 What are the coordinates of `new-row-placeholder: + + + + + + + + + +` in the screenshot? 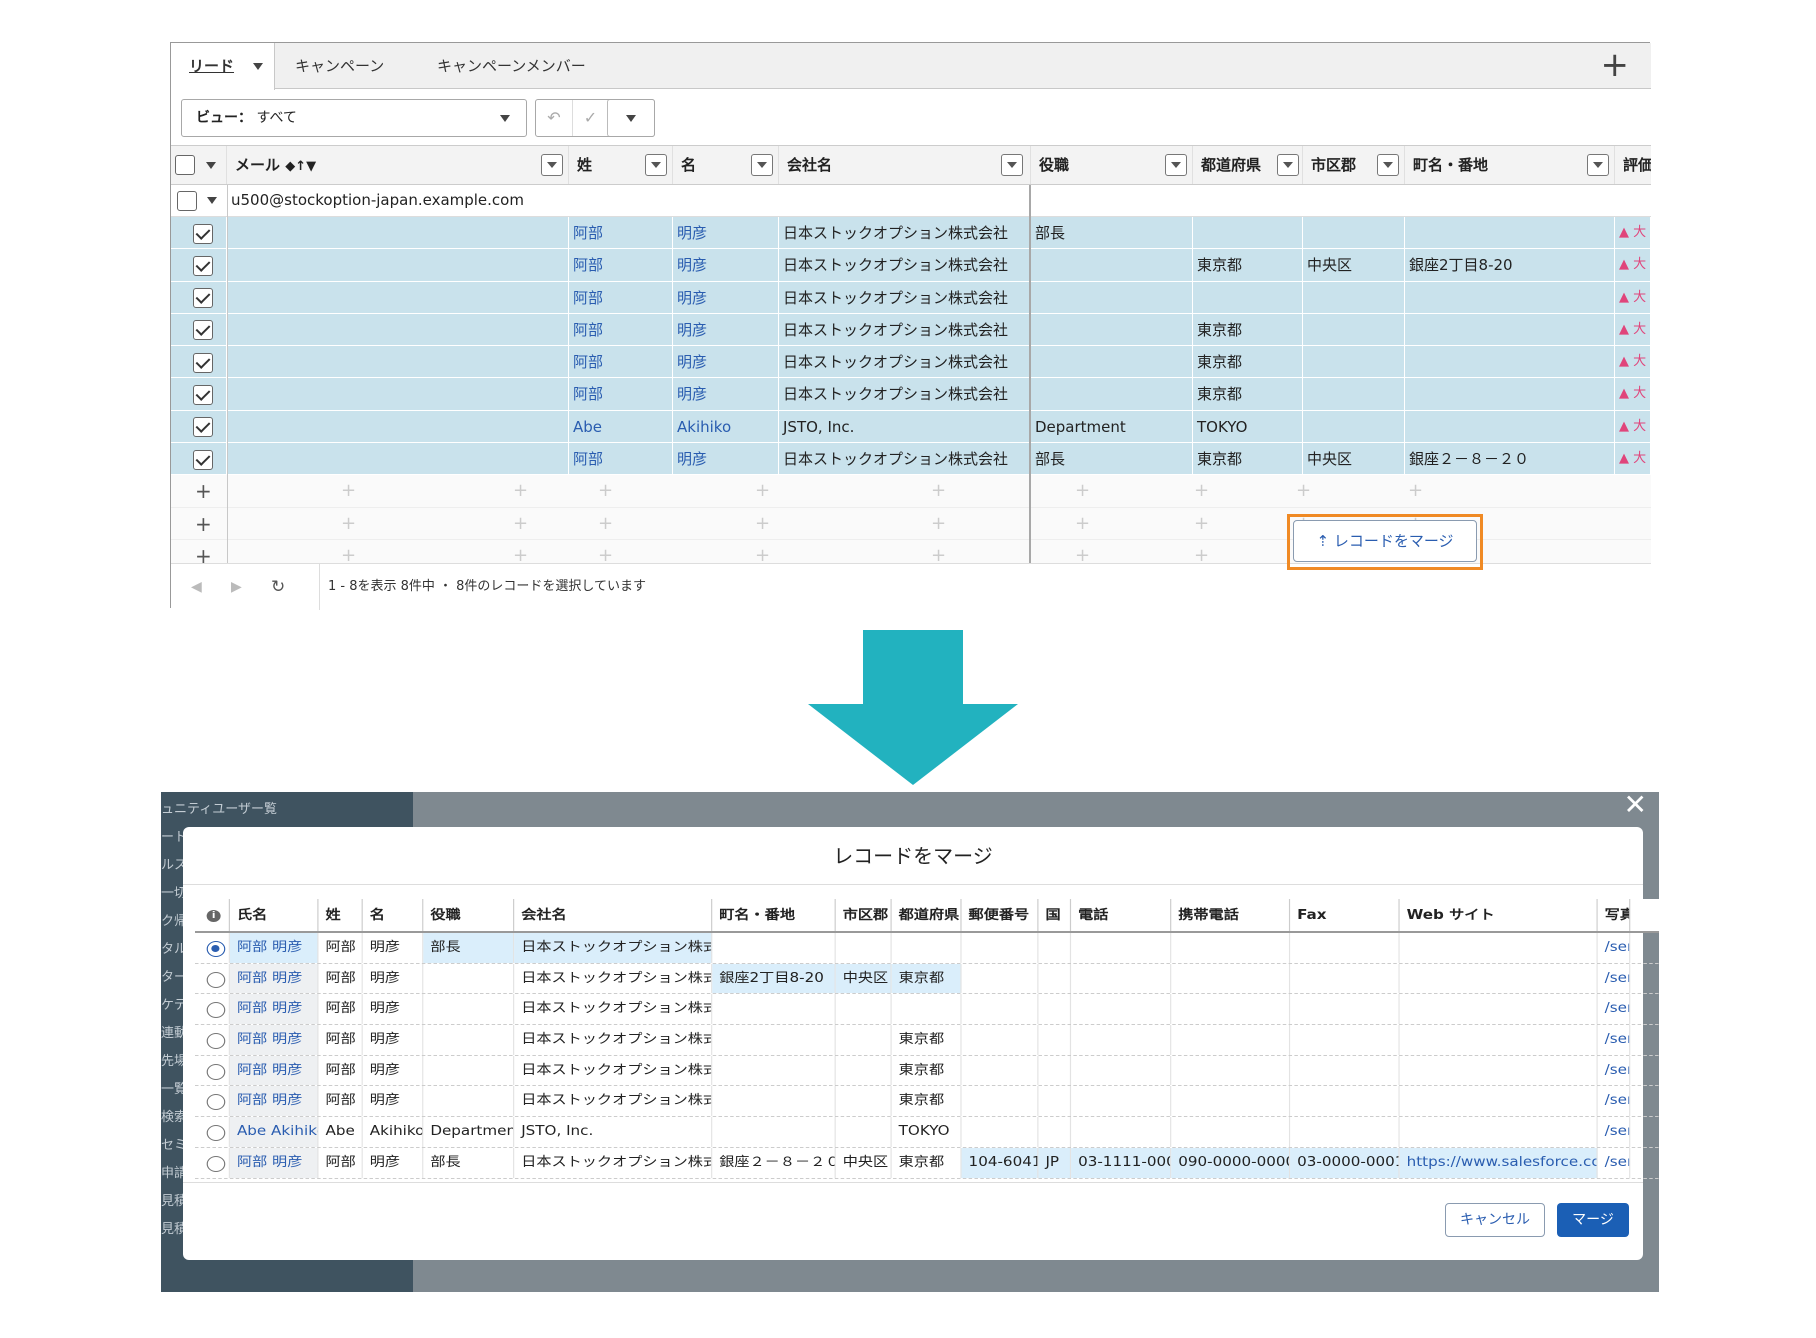 It's located at (911, 491).